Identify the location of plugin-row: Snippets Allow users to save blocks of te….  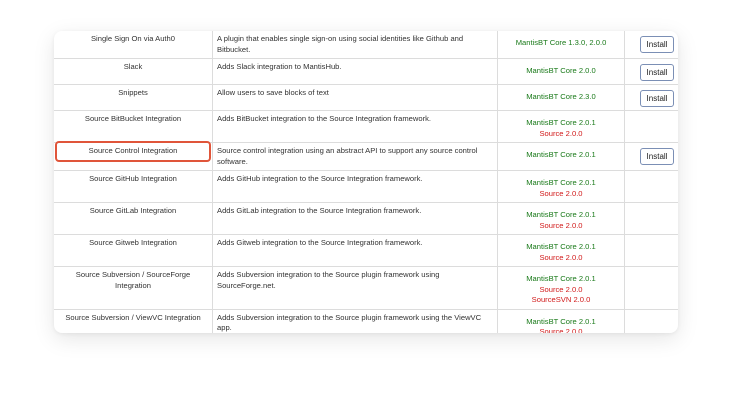
(366, 97).